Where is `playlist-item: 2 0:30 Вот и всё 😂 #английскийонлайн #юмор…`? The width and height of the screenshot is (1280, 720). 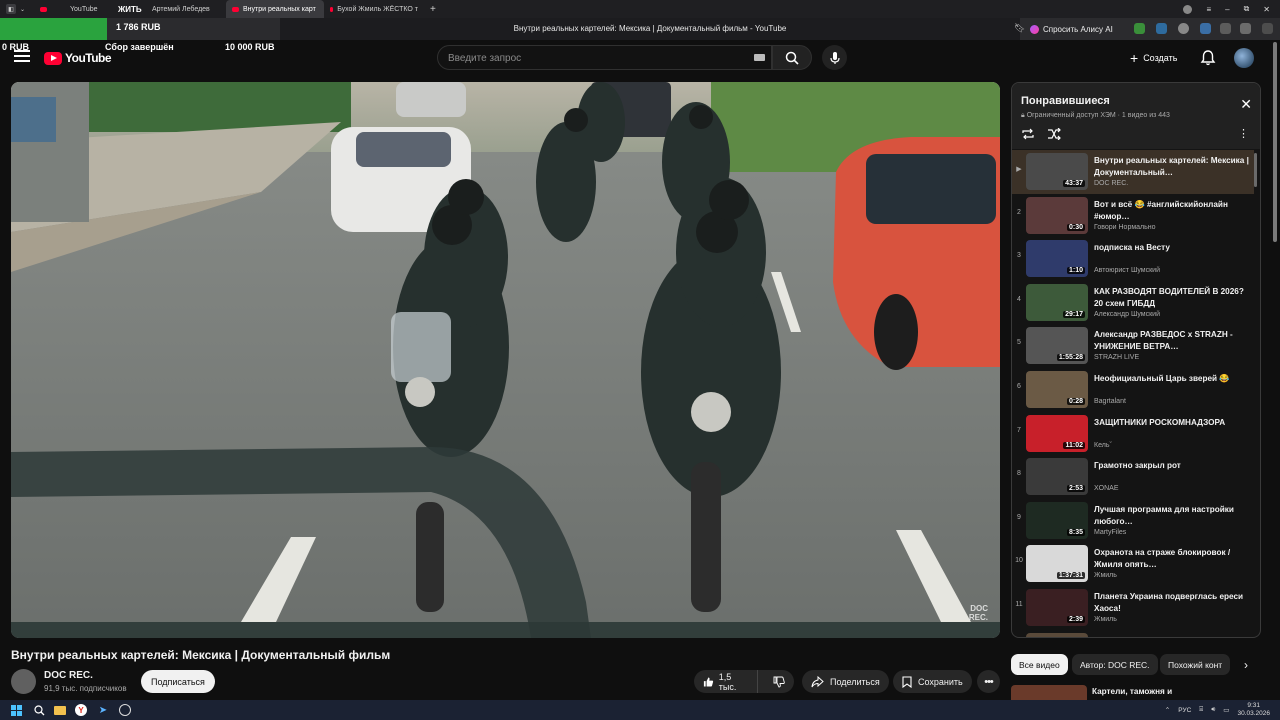
playlist-item: 2 0:30 Вот и всё 😂 #английскийонлайн #юмор… is located at coordinates (1133, 216).